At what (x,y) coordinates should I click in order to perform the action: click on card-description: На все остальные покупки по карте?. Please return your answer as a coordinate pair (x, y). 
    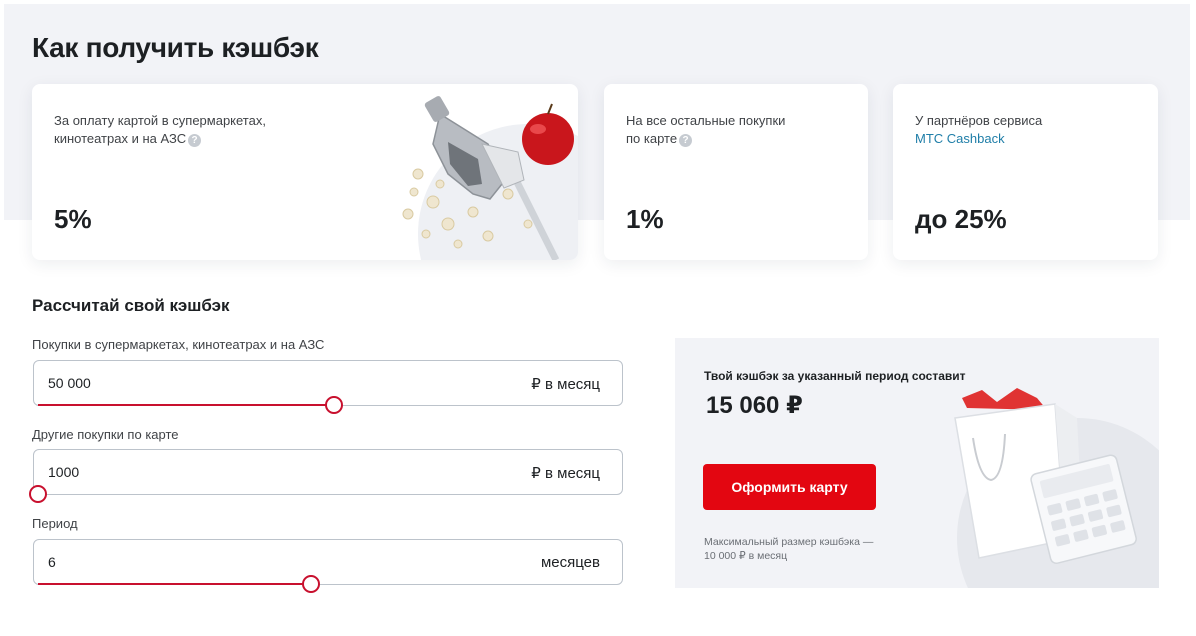
    Looking at the image, I should click on (747, 130).